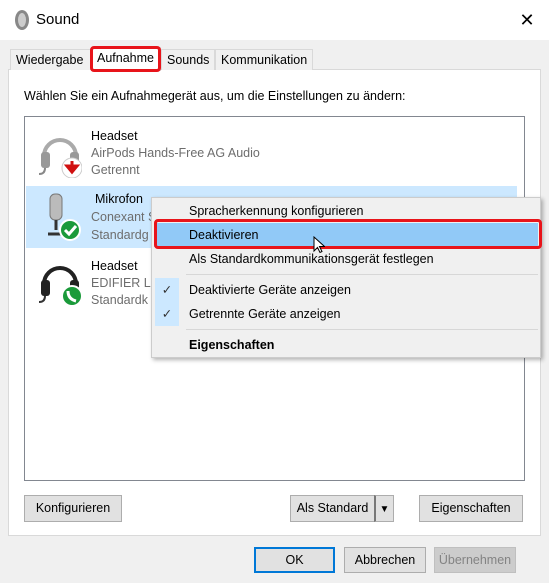 Image resolution: width=549 pixels, height=583 pixels. What do you see at coordinates (332, 508) in the screenshot?
I see `set-default-button: Als Standard` at bounding box center [332, 508].